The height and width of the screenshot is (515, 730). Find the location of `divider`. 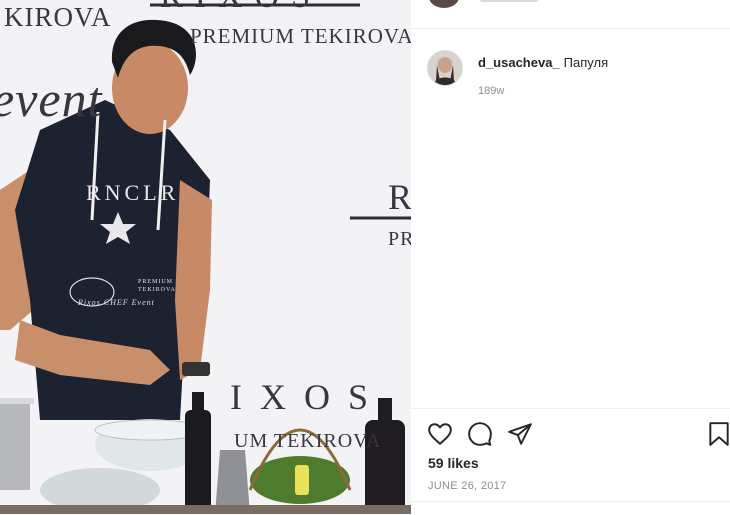

divider is located at coordinates (570, 501).